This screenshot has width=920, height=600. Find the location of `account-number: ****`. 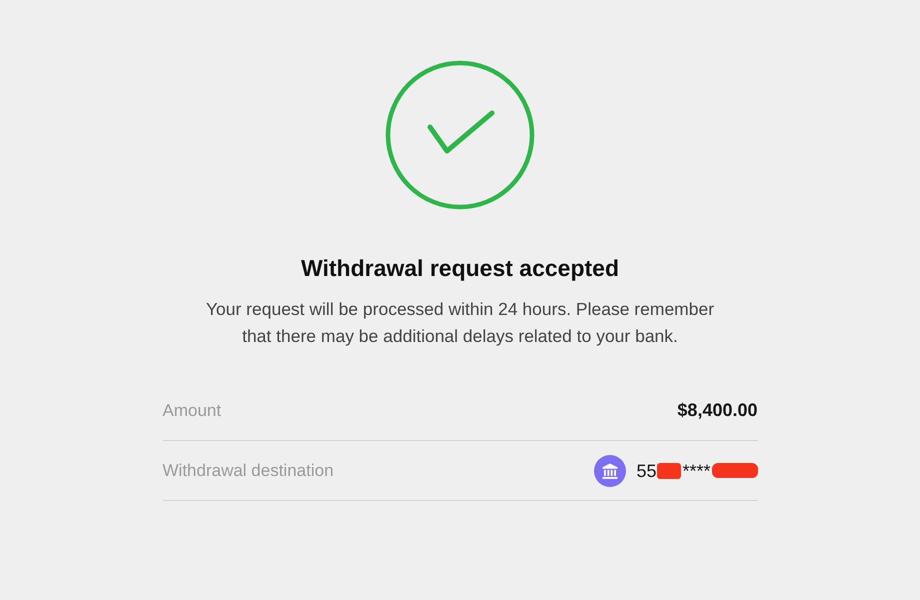

account-number: **** is located at coordinates (696, 471).